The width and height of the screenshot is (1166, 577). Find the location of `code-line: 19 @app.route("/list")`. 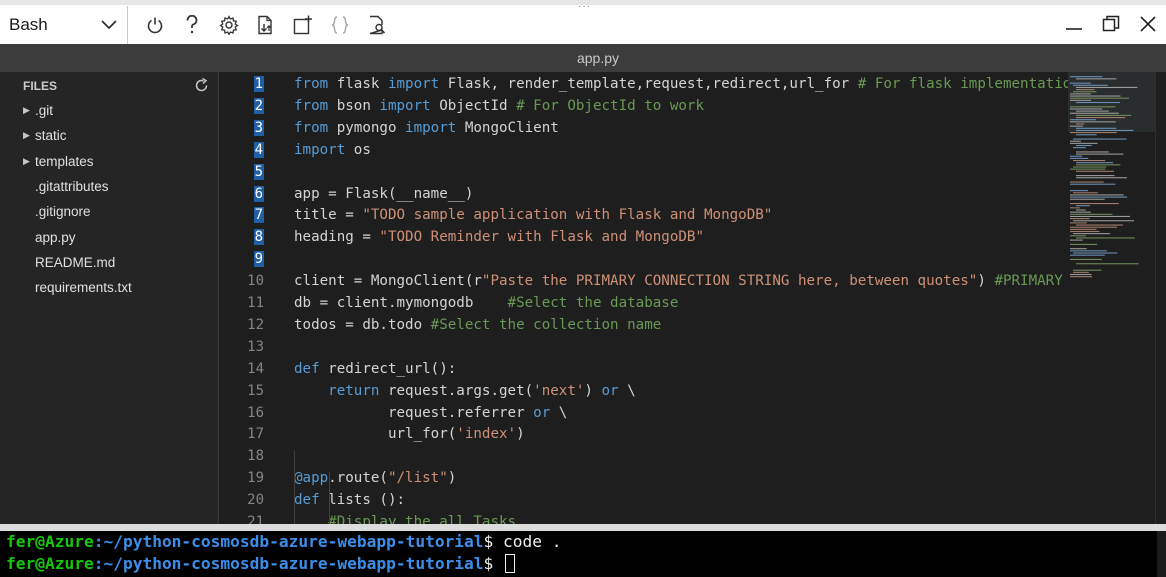

code-line: 19 @app.route("/list") is located at coordinates (644, 478).